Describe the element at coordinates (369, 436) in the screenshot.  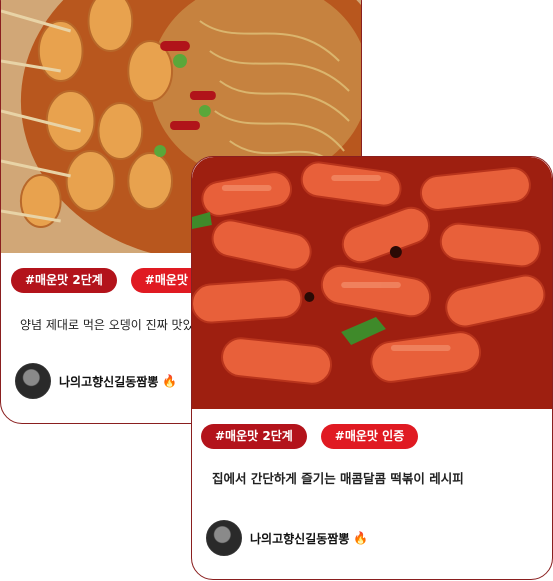
I see `tag-spicy-certified: #매운맛 인증` at that location.